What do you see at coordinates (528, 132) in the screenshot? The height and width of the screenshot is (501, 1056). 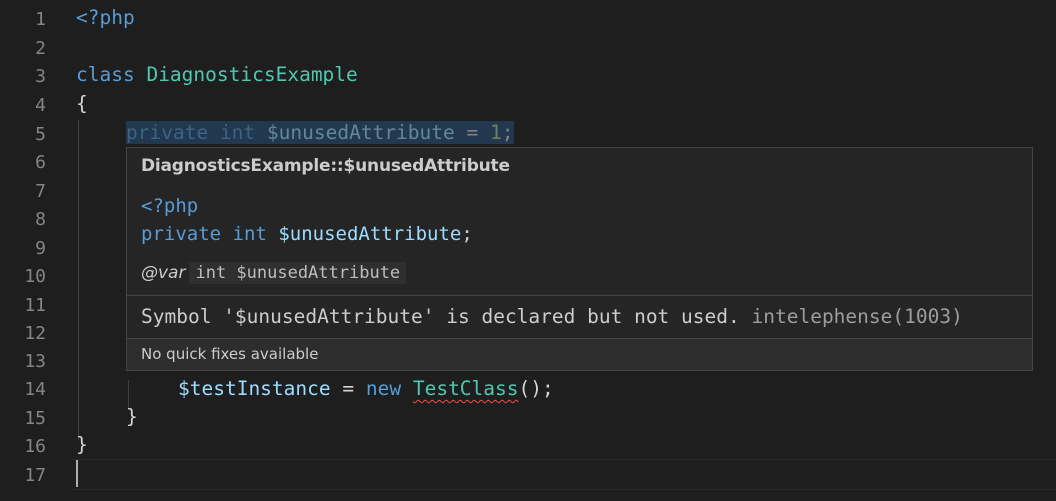 I see `code-line: private int $unusedAttribute = 1;` at bounding box center [528, 132].